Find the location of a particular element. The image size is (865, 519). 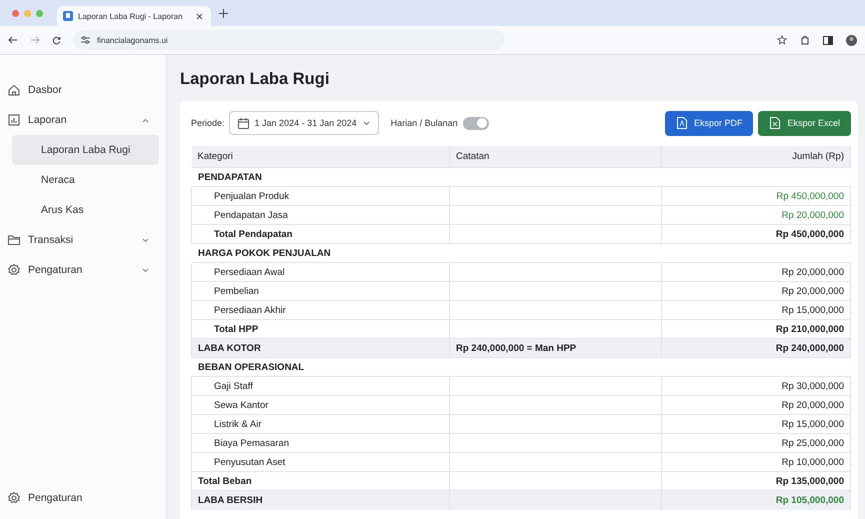

category-cell: Persediaan Akhir is located at coordinates (321, 310).